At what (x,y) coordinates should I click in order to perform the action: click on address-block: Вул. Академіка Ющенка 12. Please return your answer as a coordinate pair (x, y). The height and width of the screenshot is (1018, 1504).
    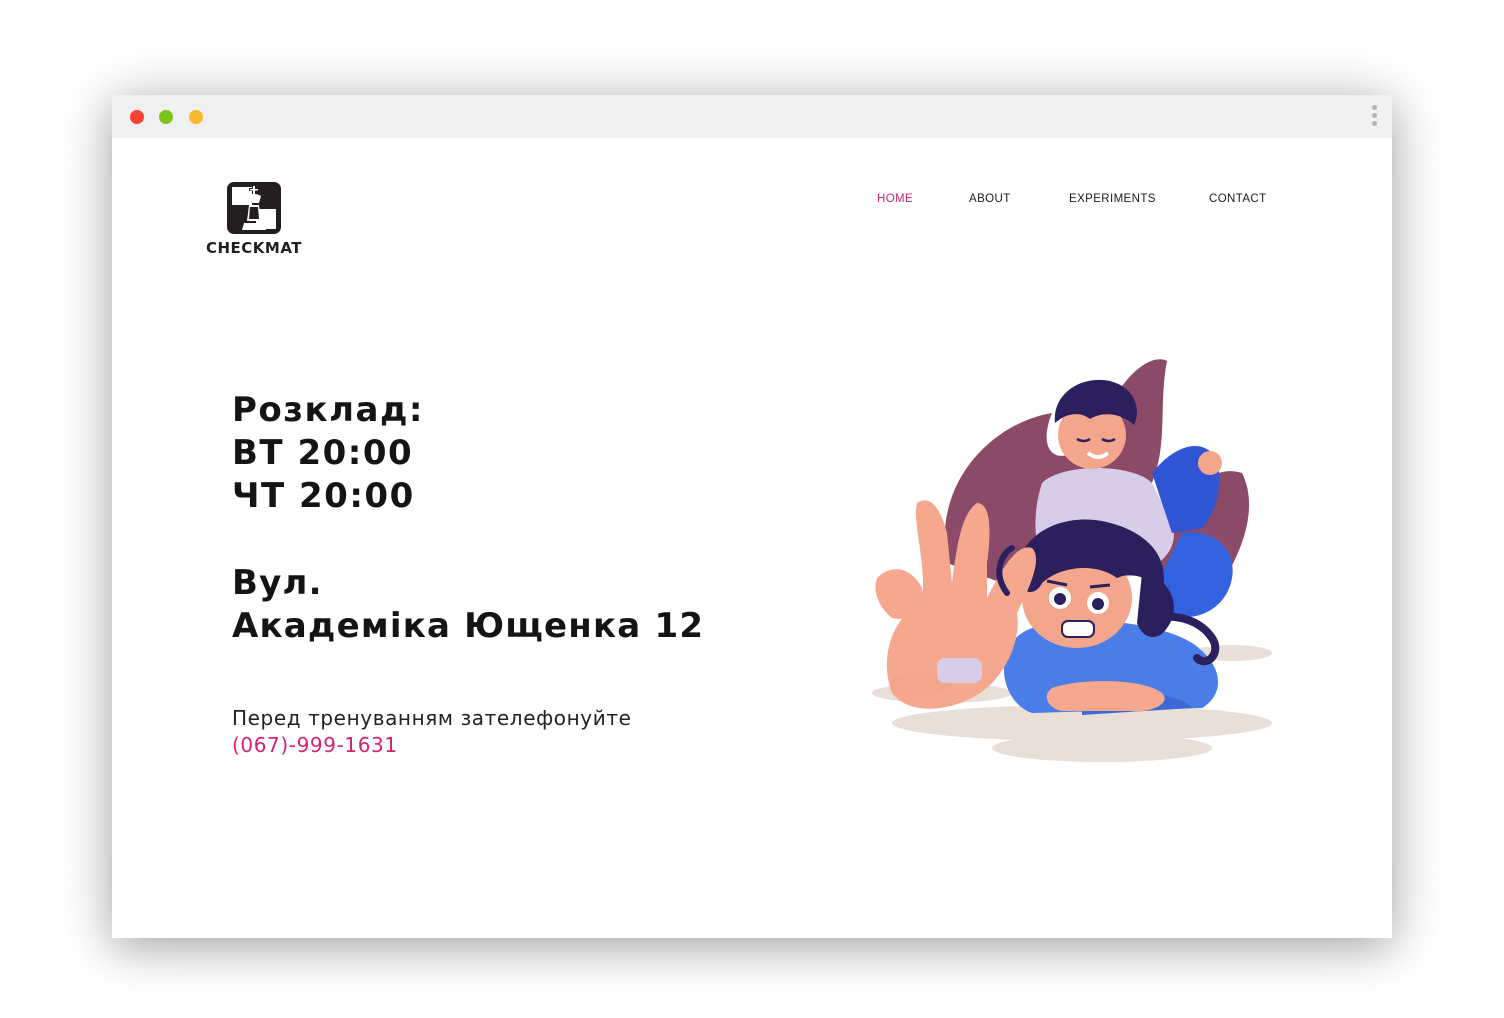
    Looking at the image, I should click on (468, 605).